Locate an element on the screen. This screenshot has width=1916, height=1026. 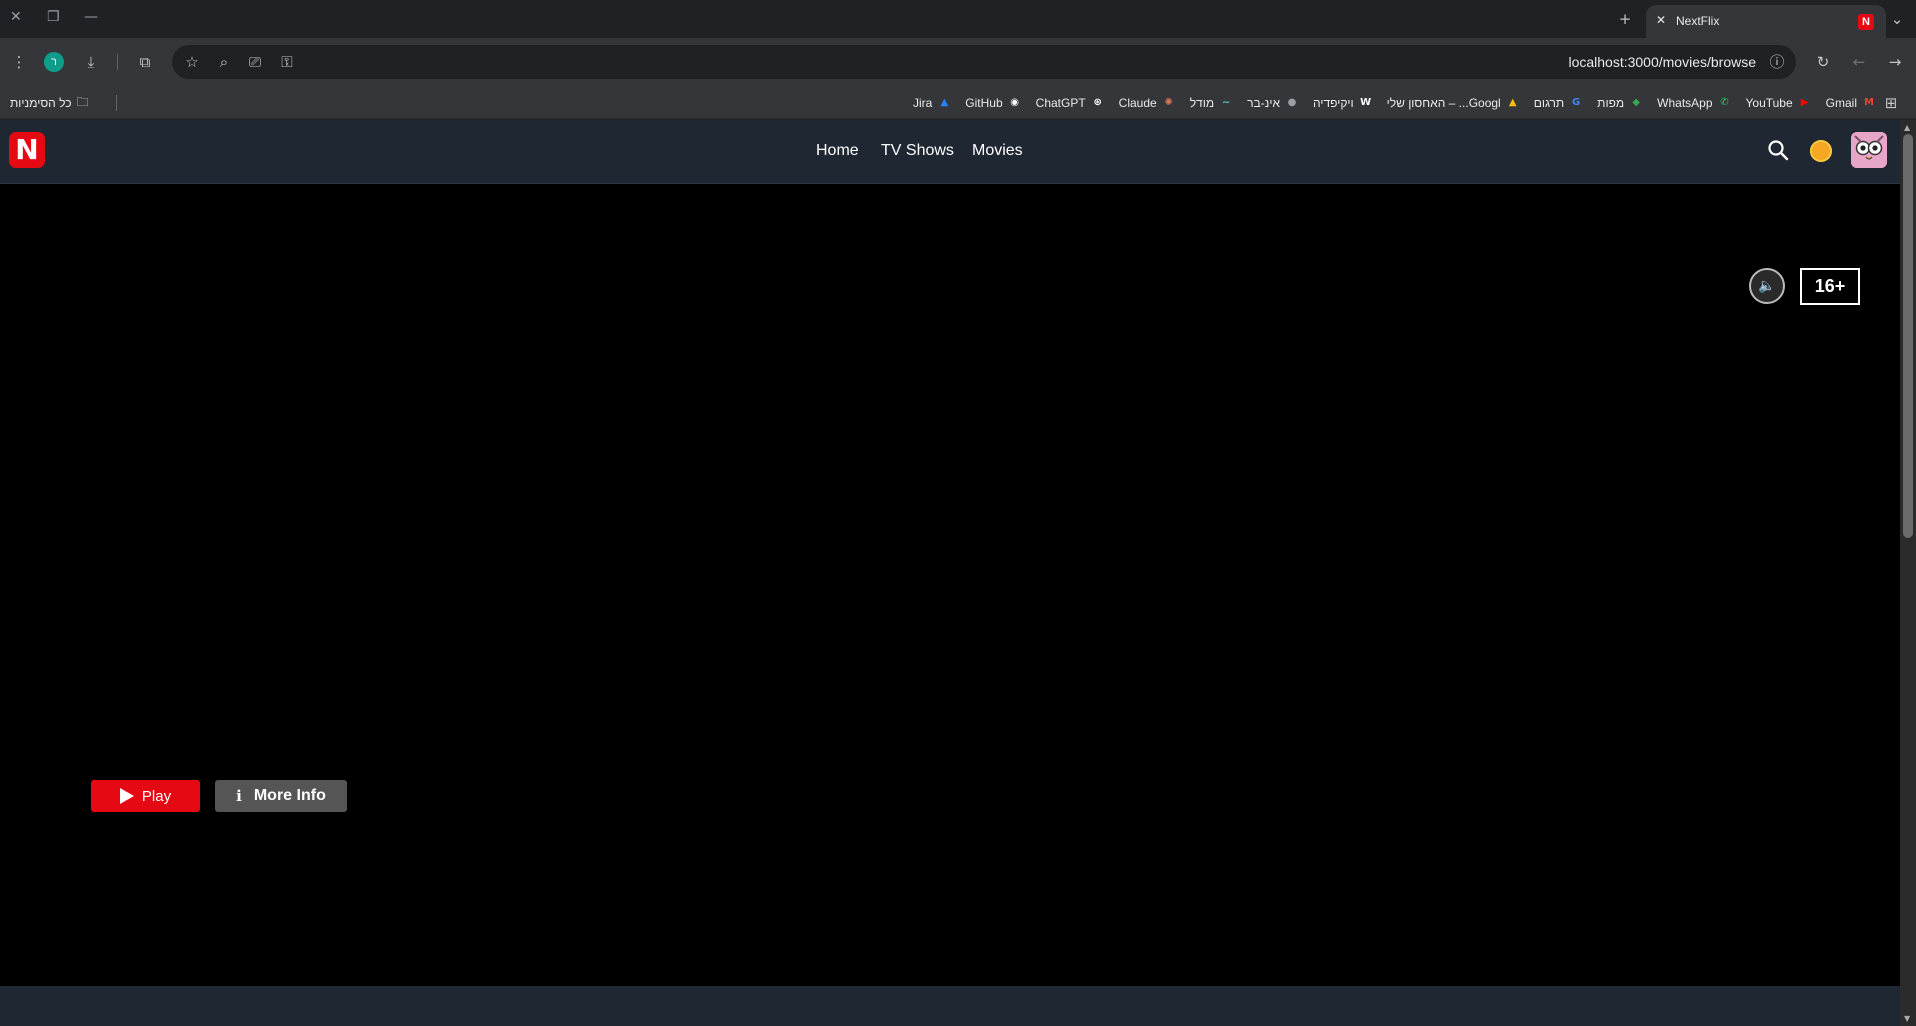
bookmark-label: מפות is located at coordinates (1611, 102).